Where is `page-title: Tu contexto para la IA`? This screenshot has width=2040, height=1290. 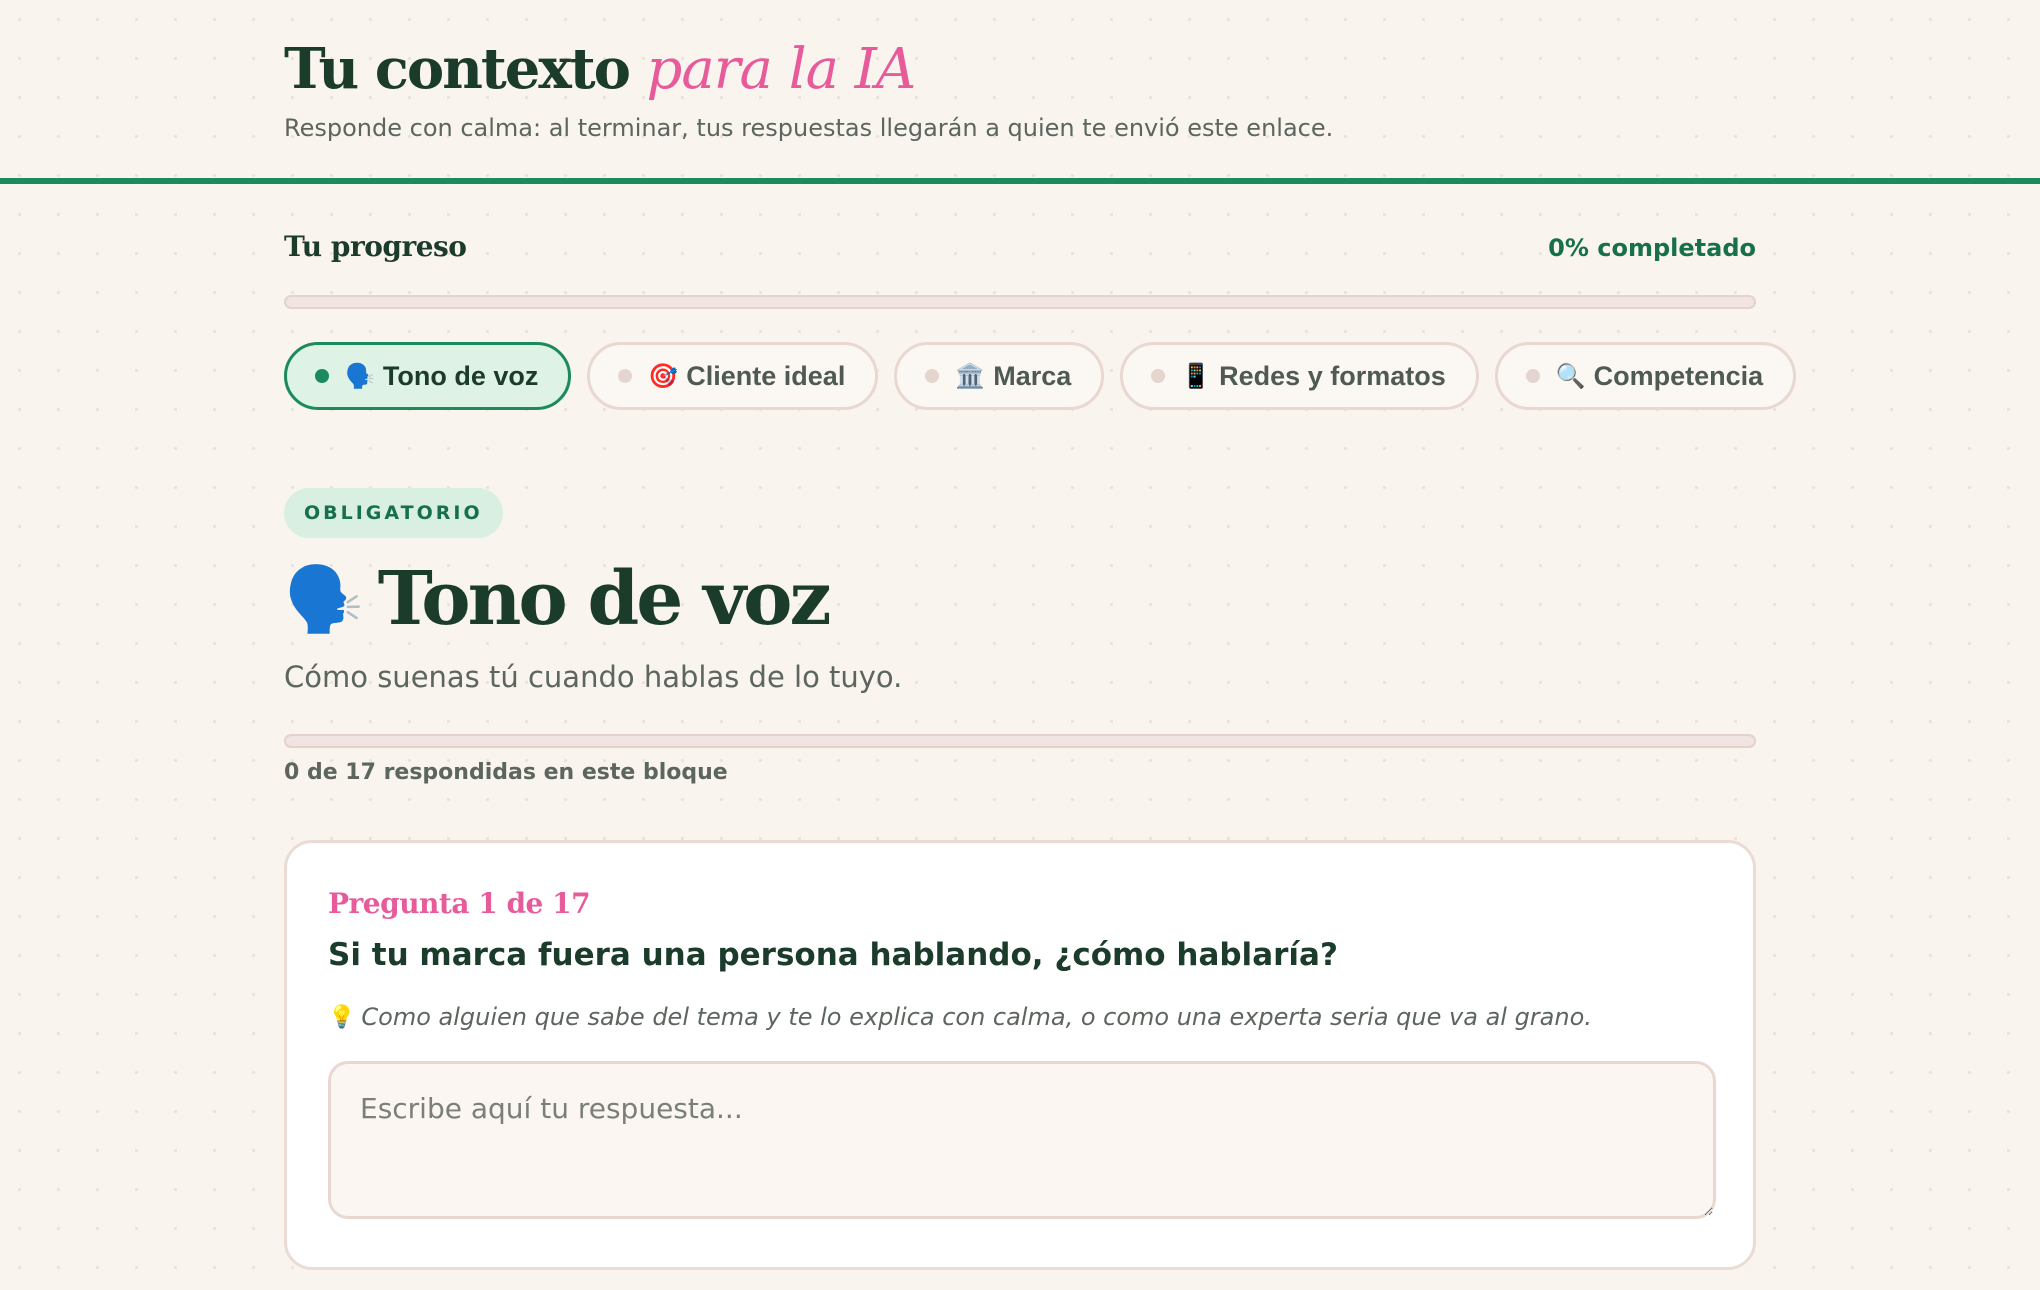 page-title: Tu contexto para la IA is located at coordinates (600, 69).